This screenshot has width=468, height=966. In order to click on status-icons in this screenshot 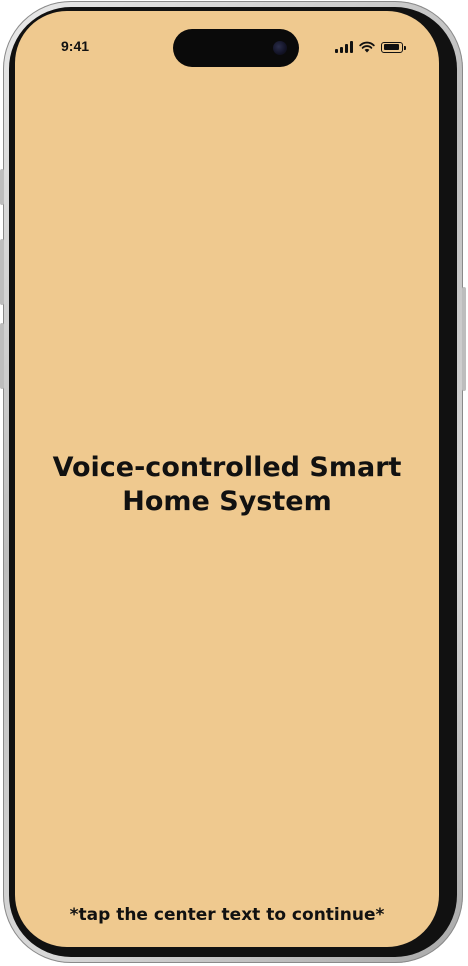, I will do `click(370, 47)`.